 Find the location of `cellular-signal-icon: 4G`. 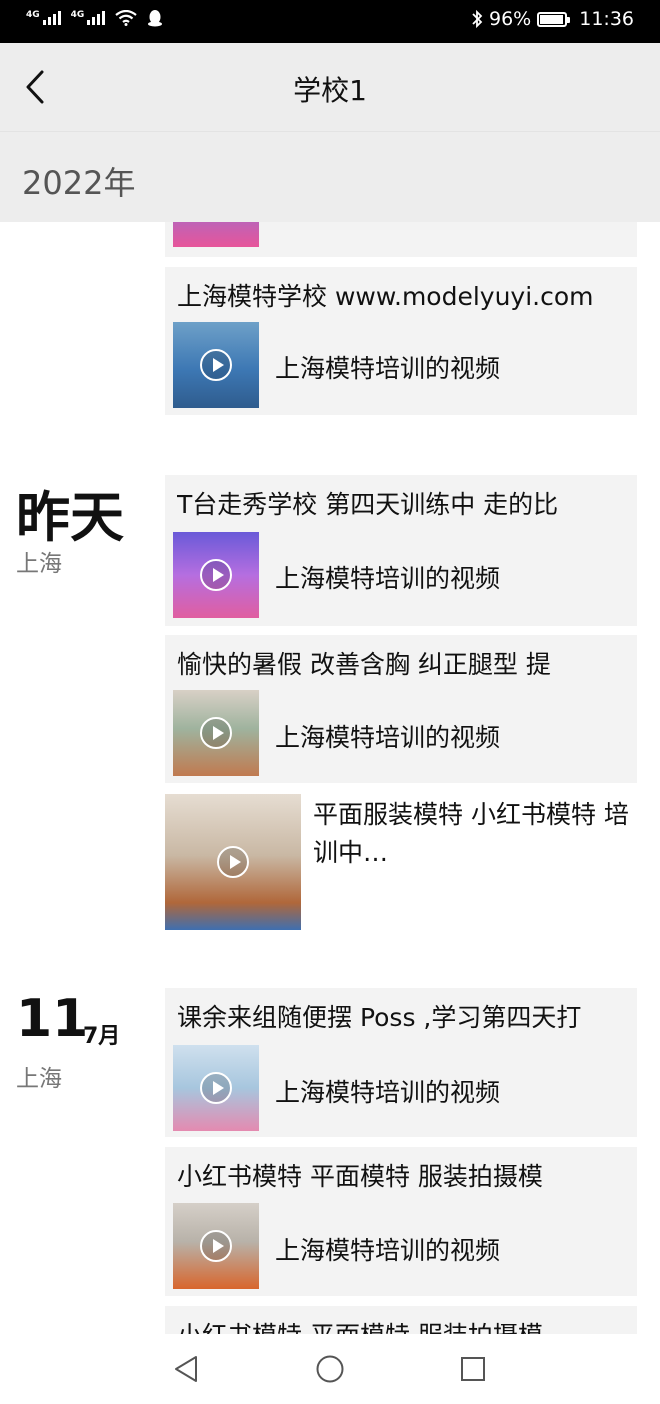

cellular-signal-icon: 4G is located at coordinates (43, 18).